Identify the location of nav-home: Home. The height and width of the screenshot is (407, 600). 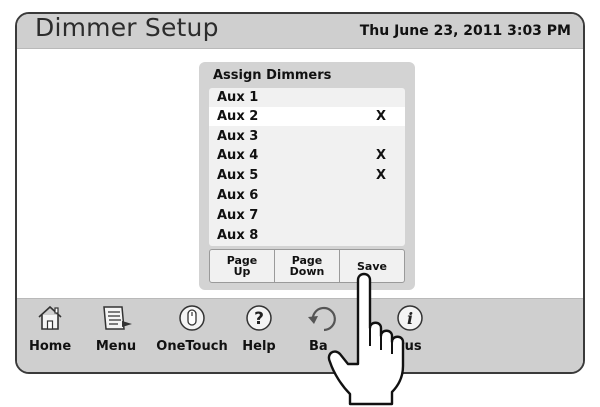
(50, 328).